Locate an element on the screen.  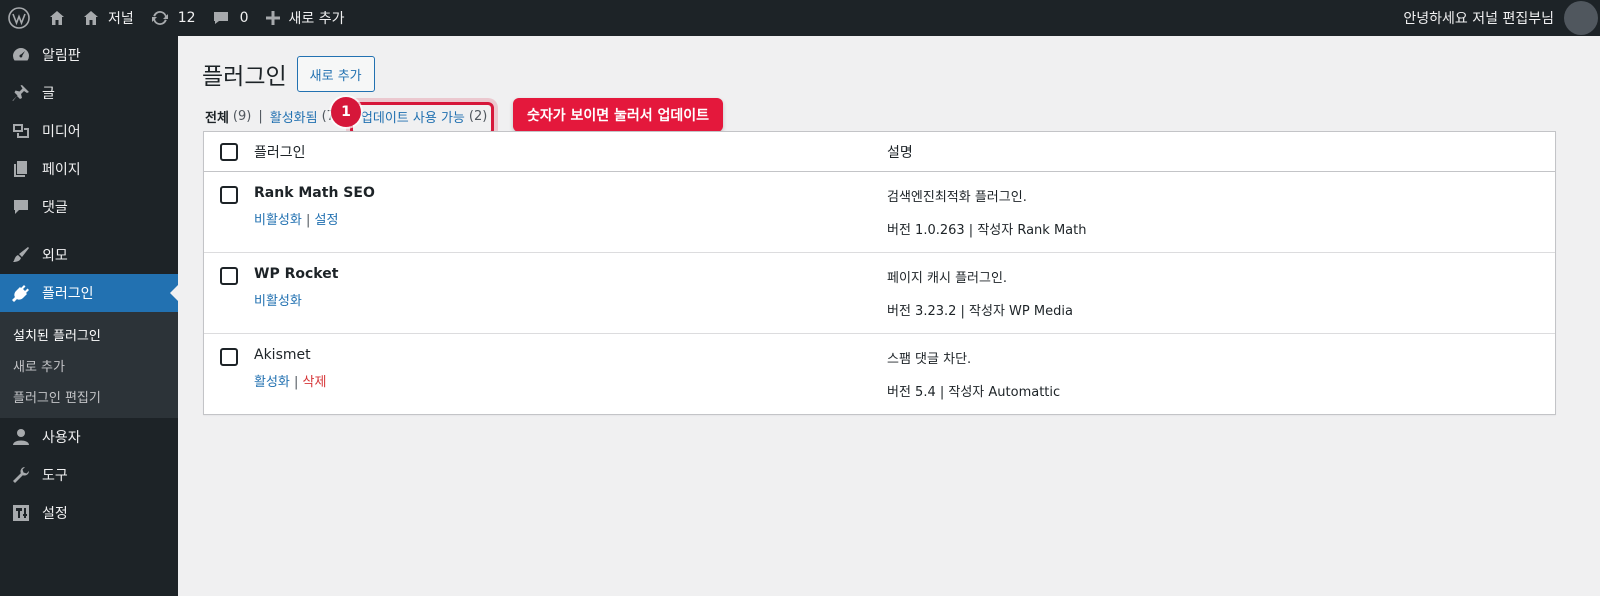
page-icon is located at coordinates (21, 169).